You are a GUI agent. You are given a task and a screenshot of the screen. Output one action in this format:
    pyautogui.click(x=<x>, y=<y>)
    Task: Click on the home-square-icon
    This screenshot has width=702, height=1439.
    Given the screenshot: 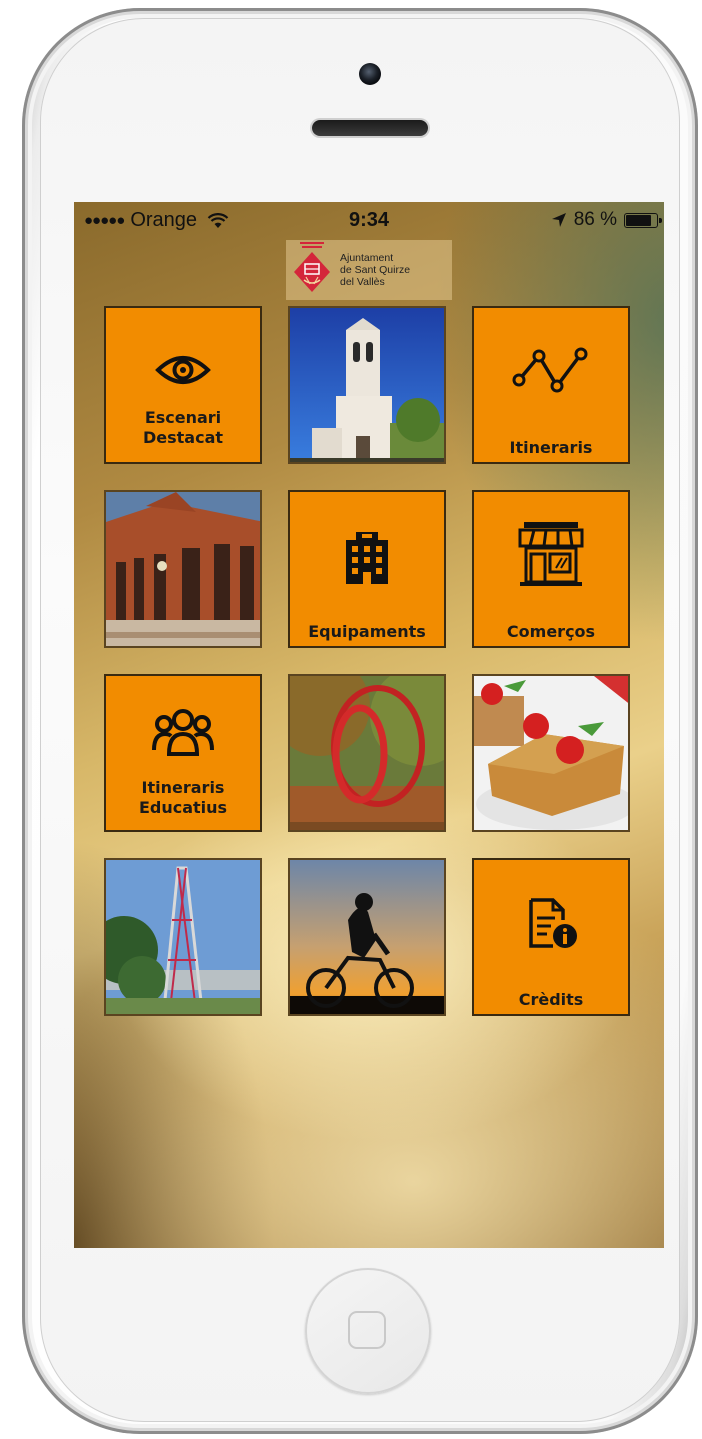 What is the action you would take?
    pyautogui.click(x=367, y=1330)
    